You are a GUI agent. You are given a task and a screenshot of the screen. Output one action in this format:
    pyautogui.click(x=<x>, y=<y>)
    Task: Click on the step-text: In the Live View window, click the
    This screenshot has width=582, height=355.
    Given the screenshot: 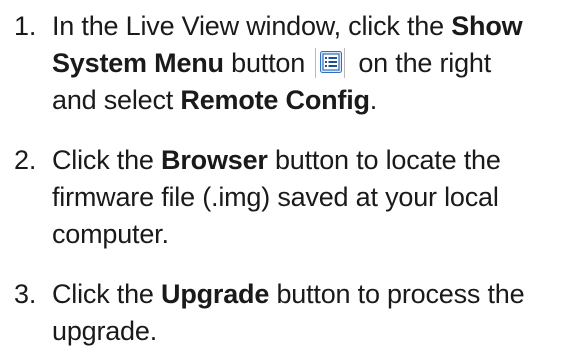 What is the action you would take?
    pyautogui.click(x=252, y=26)
    